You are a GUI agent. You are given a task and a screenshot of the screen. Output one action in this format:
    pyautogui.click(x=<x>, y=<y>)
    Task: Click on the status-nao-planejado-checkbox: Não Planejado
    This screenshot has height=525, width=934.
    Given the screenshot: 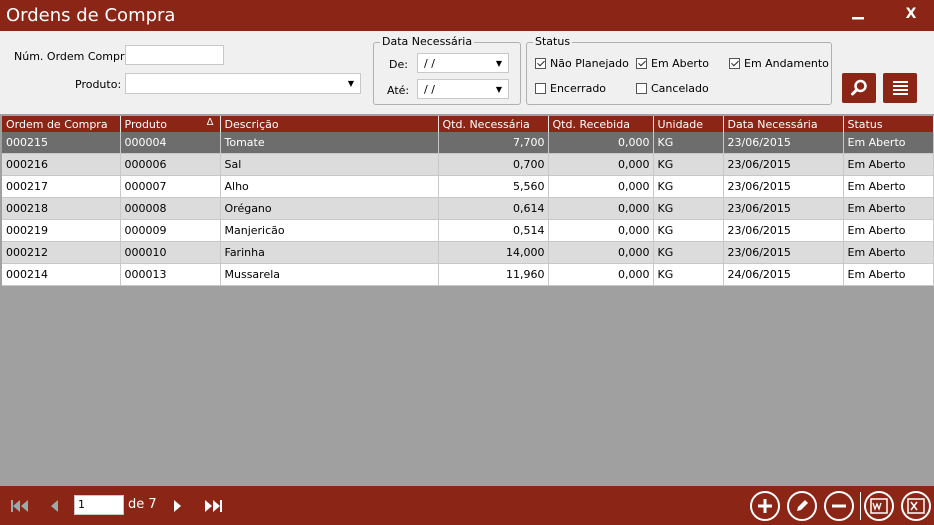 What is the action you would take?
    pyautogui.click(x=582, y=63)
    